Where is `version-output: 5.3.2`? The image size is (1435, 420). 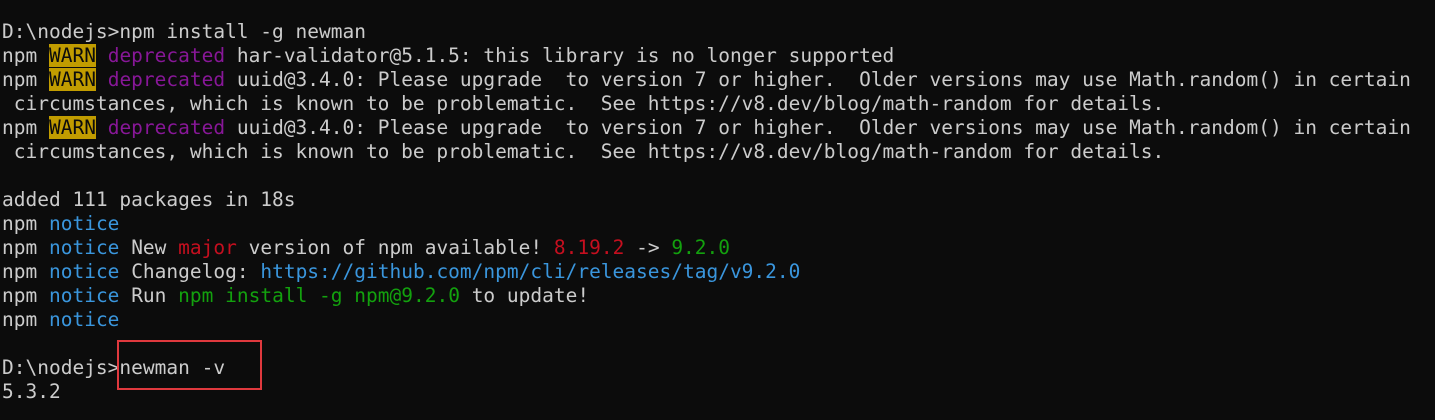
version-output: 5.3.2 is located at coordinates (31, 391).